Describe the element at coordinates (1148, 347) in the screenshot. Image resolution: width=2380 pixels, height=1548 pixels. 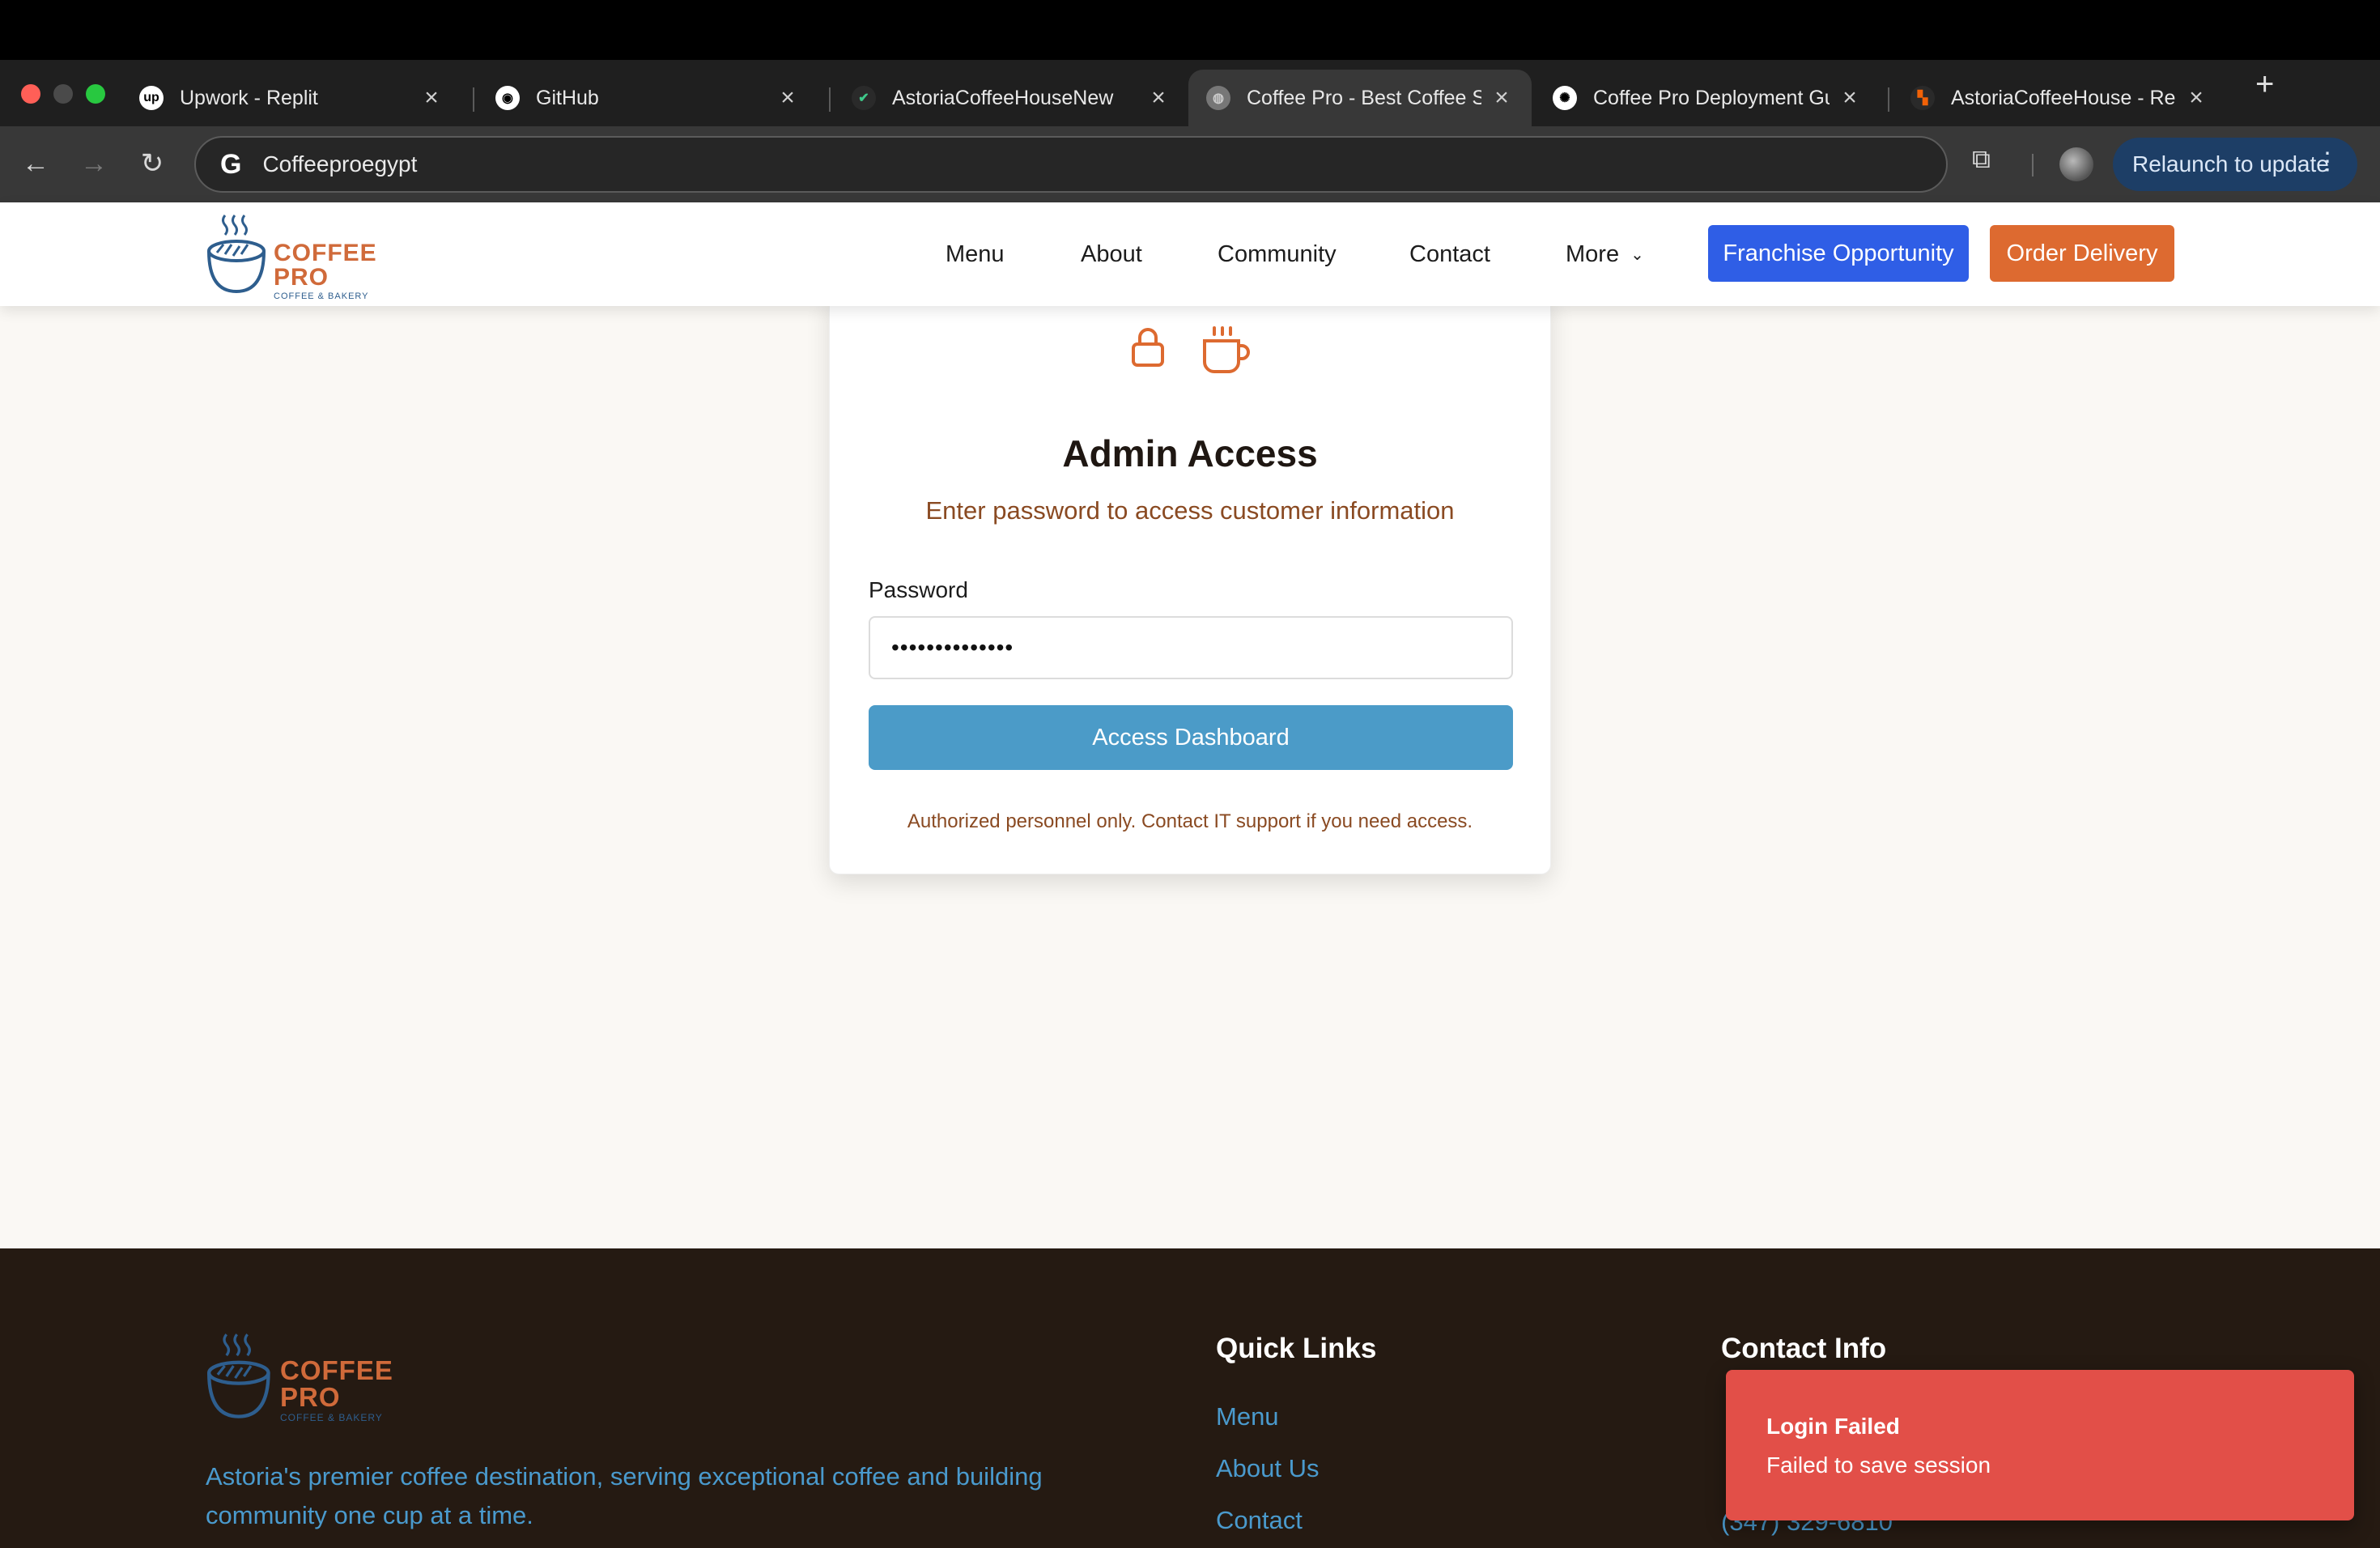
I see `lock-icon` at that location.